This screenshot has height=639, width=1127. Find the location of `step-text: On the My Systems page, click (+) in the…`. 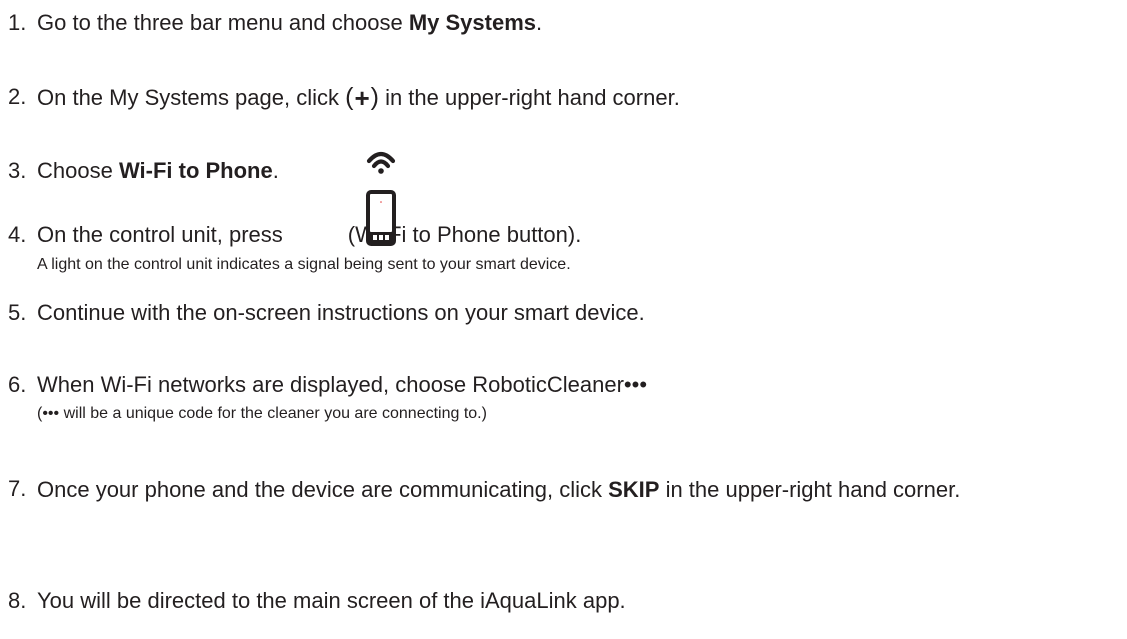

step-text: On the My Systems page, click (+) in the… is located at coordinates (358, 97).